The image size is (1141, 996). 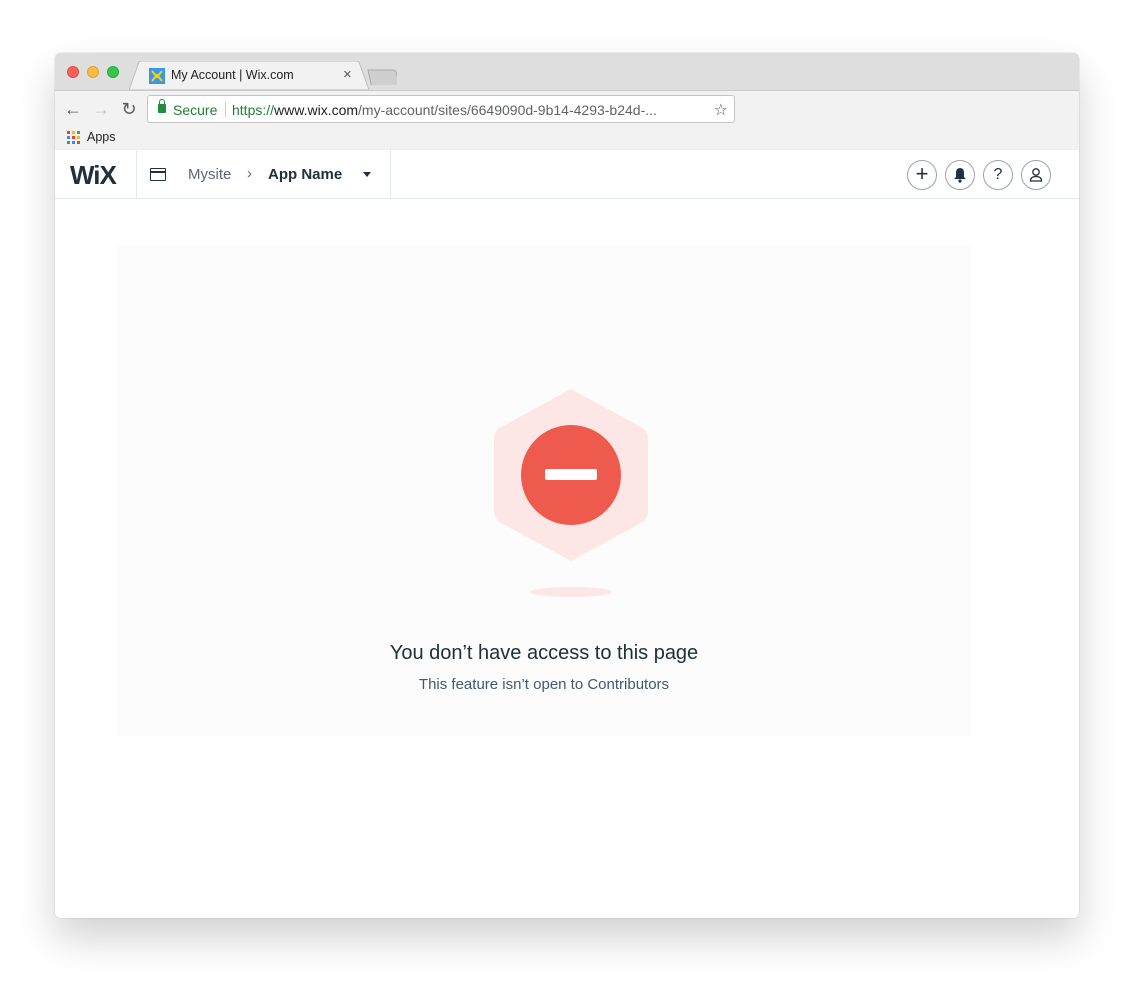 What do you see at coordinates (382, 77) in the screenshot?
I see `new-tab-button` at bounding box center [382, 77].